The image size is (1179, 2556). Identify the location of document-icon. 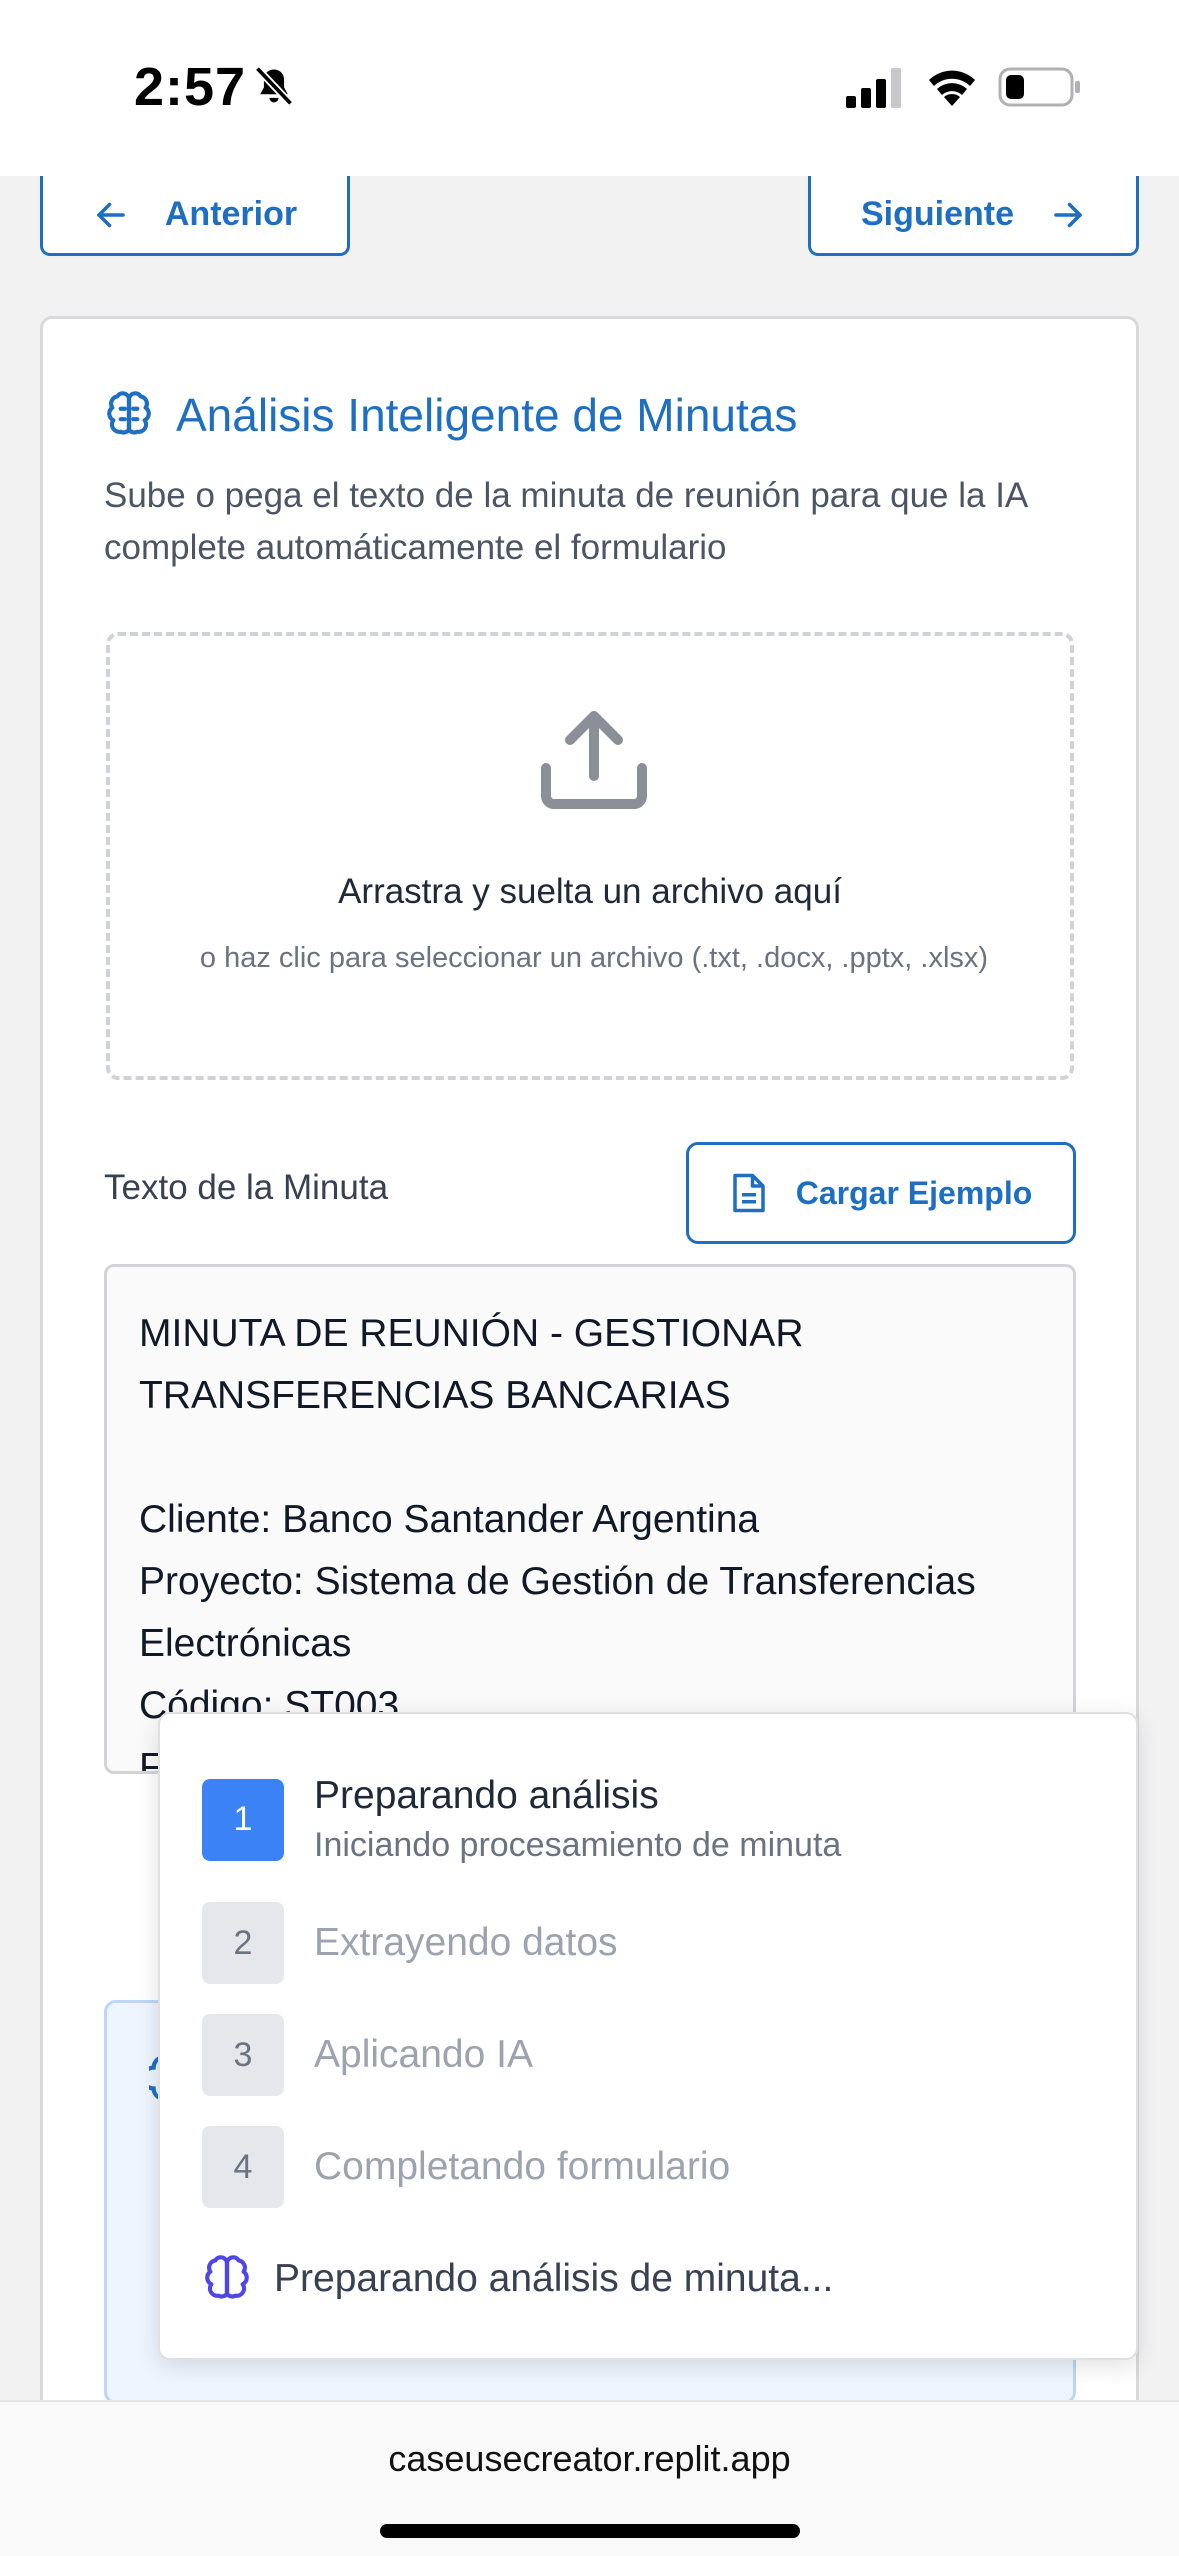
(748, 1193).